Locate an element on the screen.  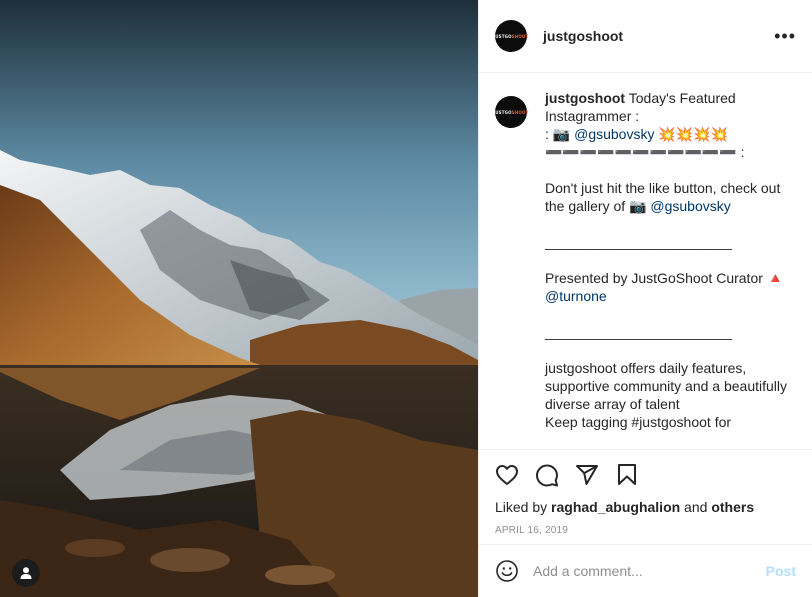
comment-input is located at coordinates (649, 571).